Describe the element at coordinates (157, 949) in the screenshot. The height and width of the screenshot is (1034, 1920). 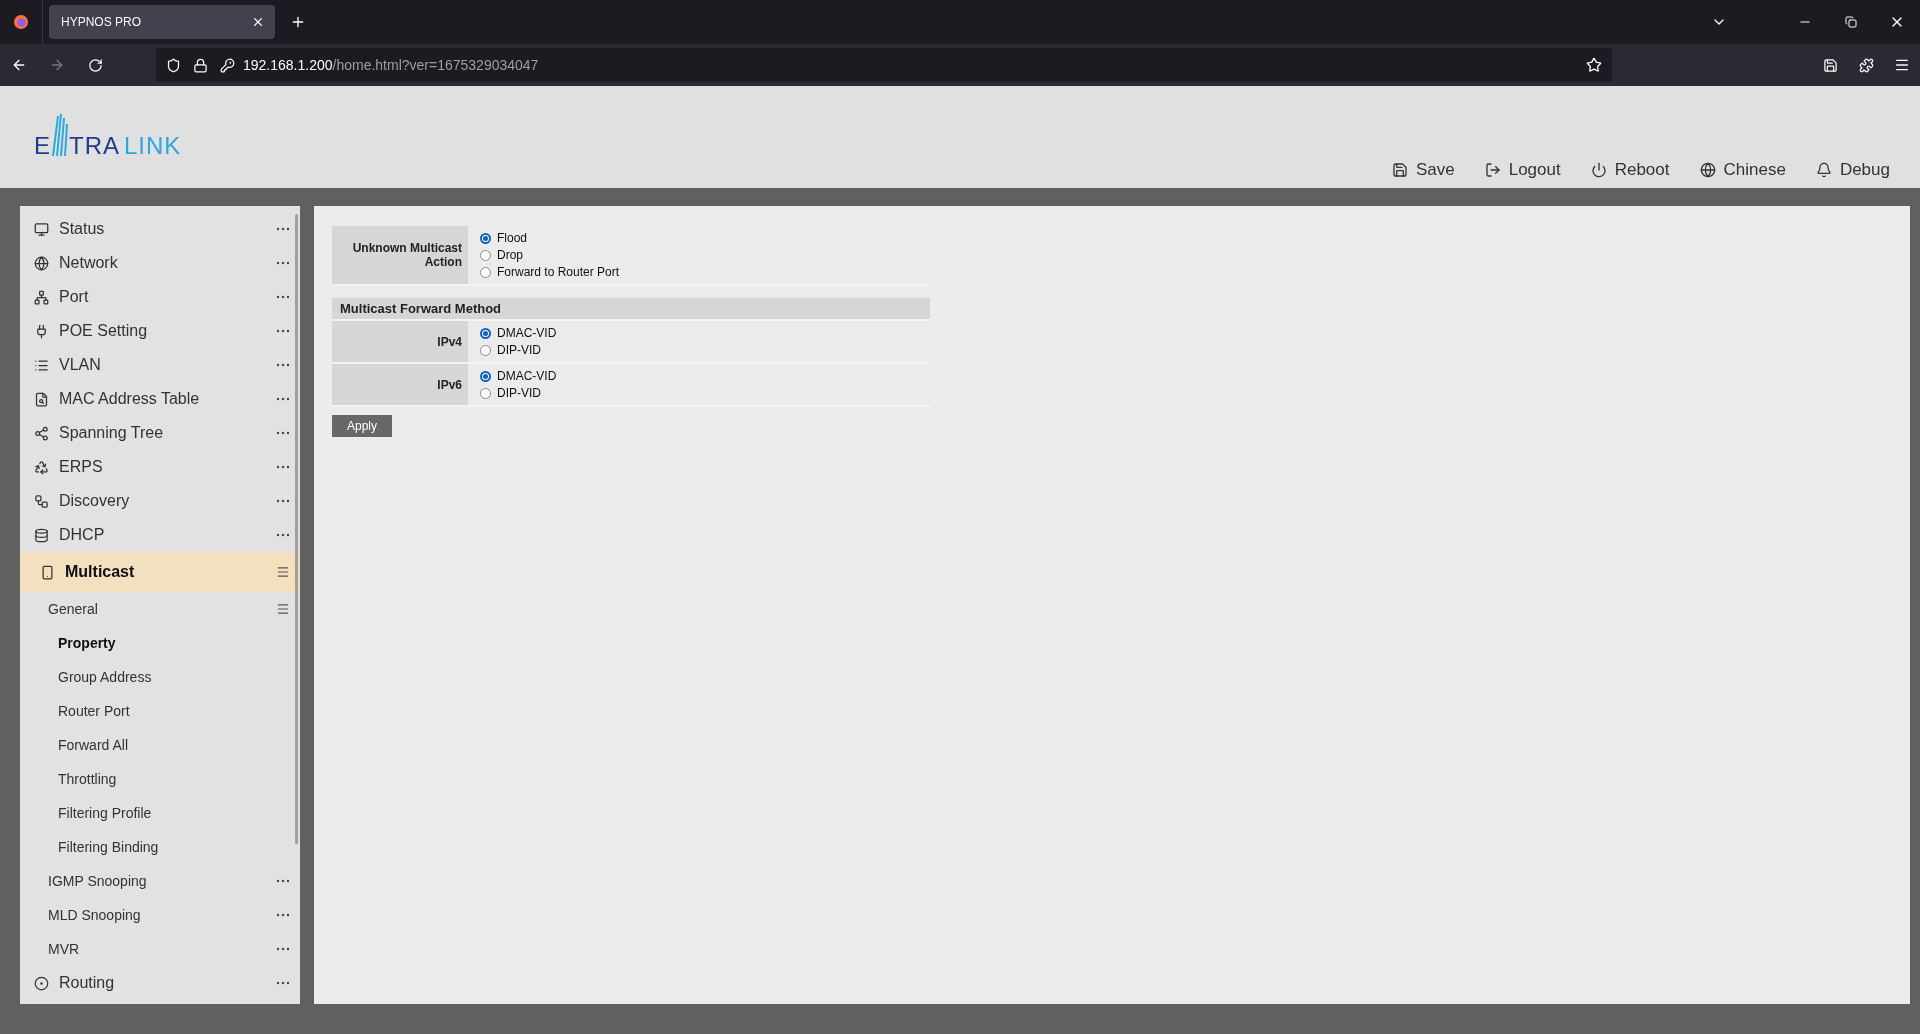
I see `menu-item: MVR` at that location.